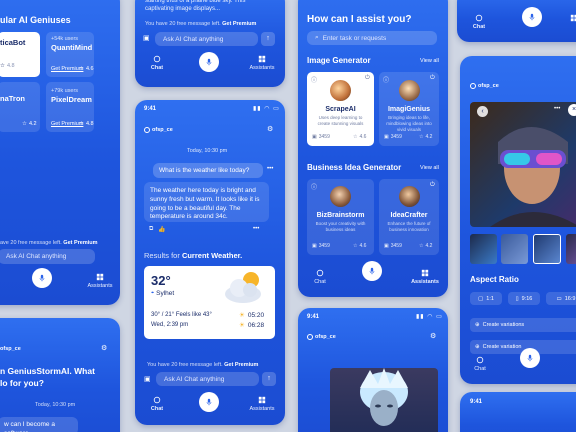 Image resolution: width=576 pixels, height=432 pixels. What do you see at coordinates (151, 229) in the screenshot?
I see `copy-icon: ⧉` at bounding box center [151, 229].